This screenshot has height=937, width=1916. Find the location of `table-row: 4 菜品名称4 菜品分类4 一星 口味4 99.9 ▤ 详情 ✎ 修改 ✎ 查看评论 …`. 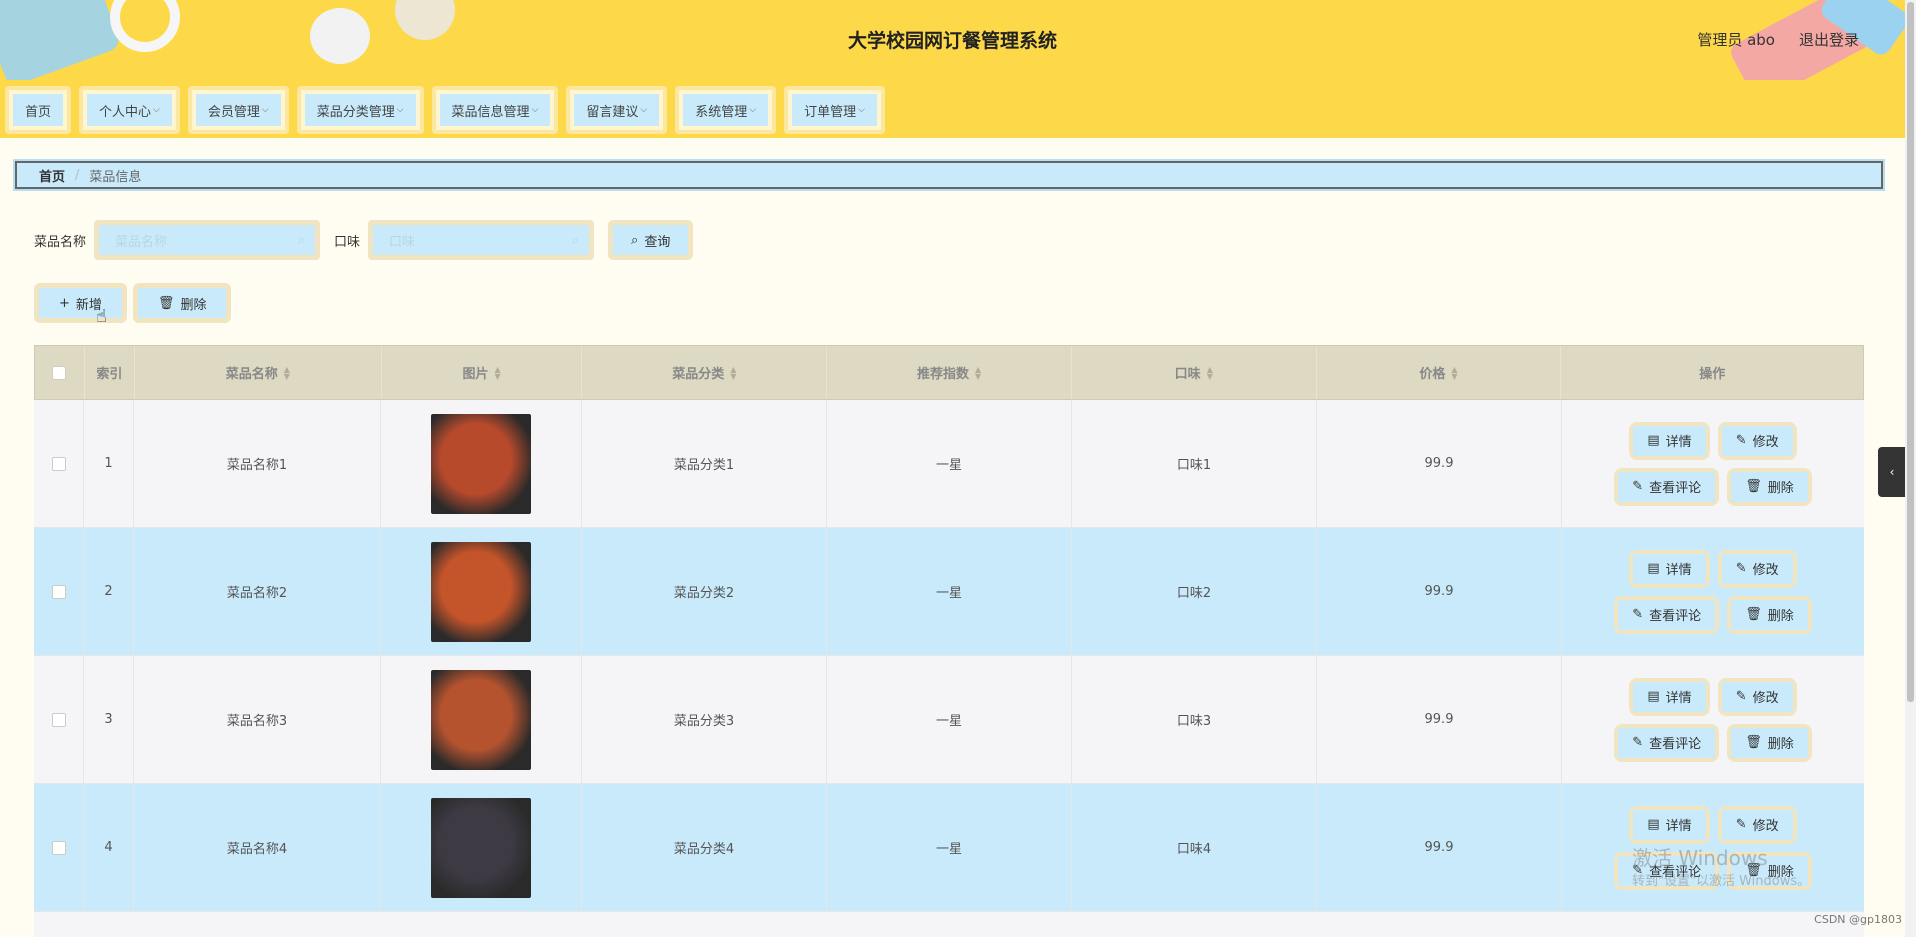

table-row: 4 菜品名称4 菜品分类4 一星 口味4 99.9 ▤ 详情 ✎ 修改 ✎ 查看评论 … is located at coordinates (949, 848).